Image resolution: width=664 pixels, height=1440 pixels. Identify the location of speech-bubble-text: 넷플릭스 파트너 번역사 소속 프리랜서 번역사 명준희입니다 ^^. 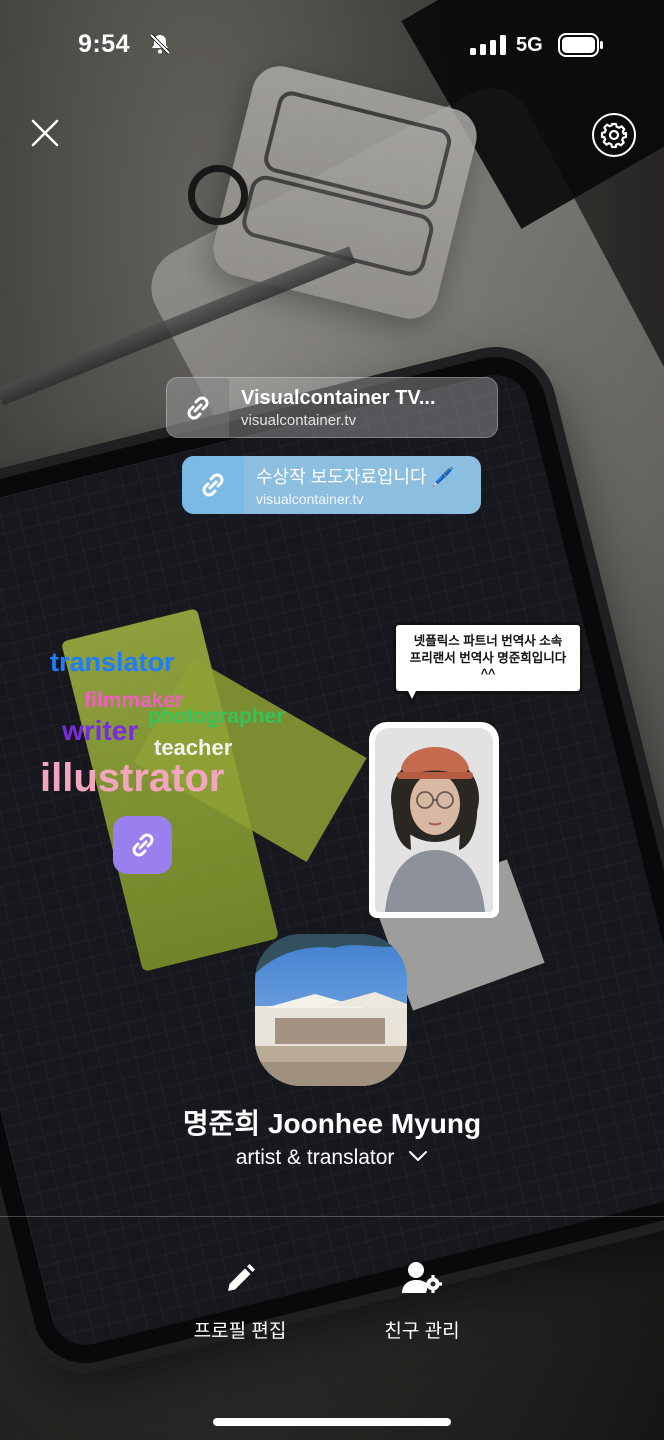
(488, 657).